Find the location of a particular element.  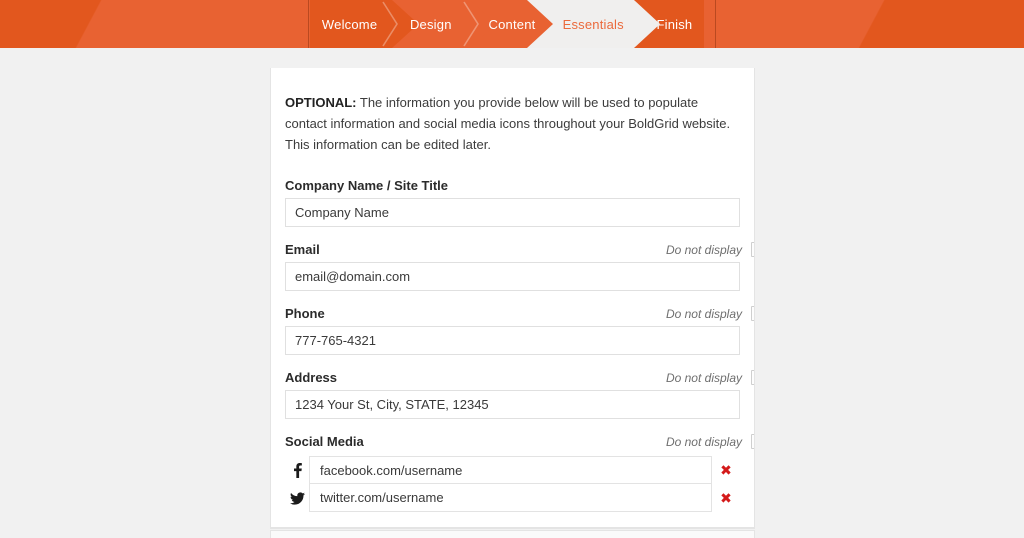

facebook-url-input is located at coordinates (510, 470).